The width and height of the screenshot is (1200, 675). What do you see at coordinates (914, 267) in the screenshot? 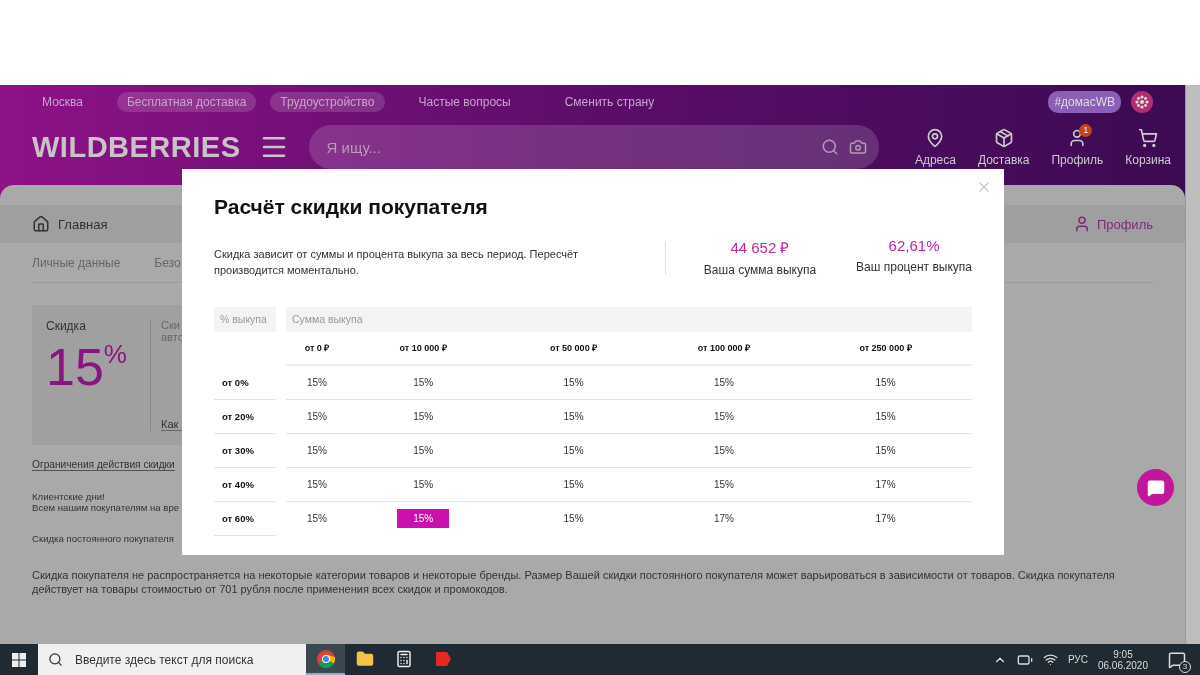
I see `stat-label: Ваш процент выкупа` at bounding box center [914, 267].